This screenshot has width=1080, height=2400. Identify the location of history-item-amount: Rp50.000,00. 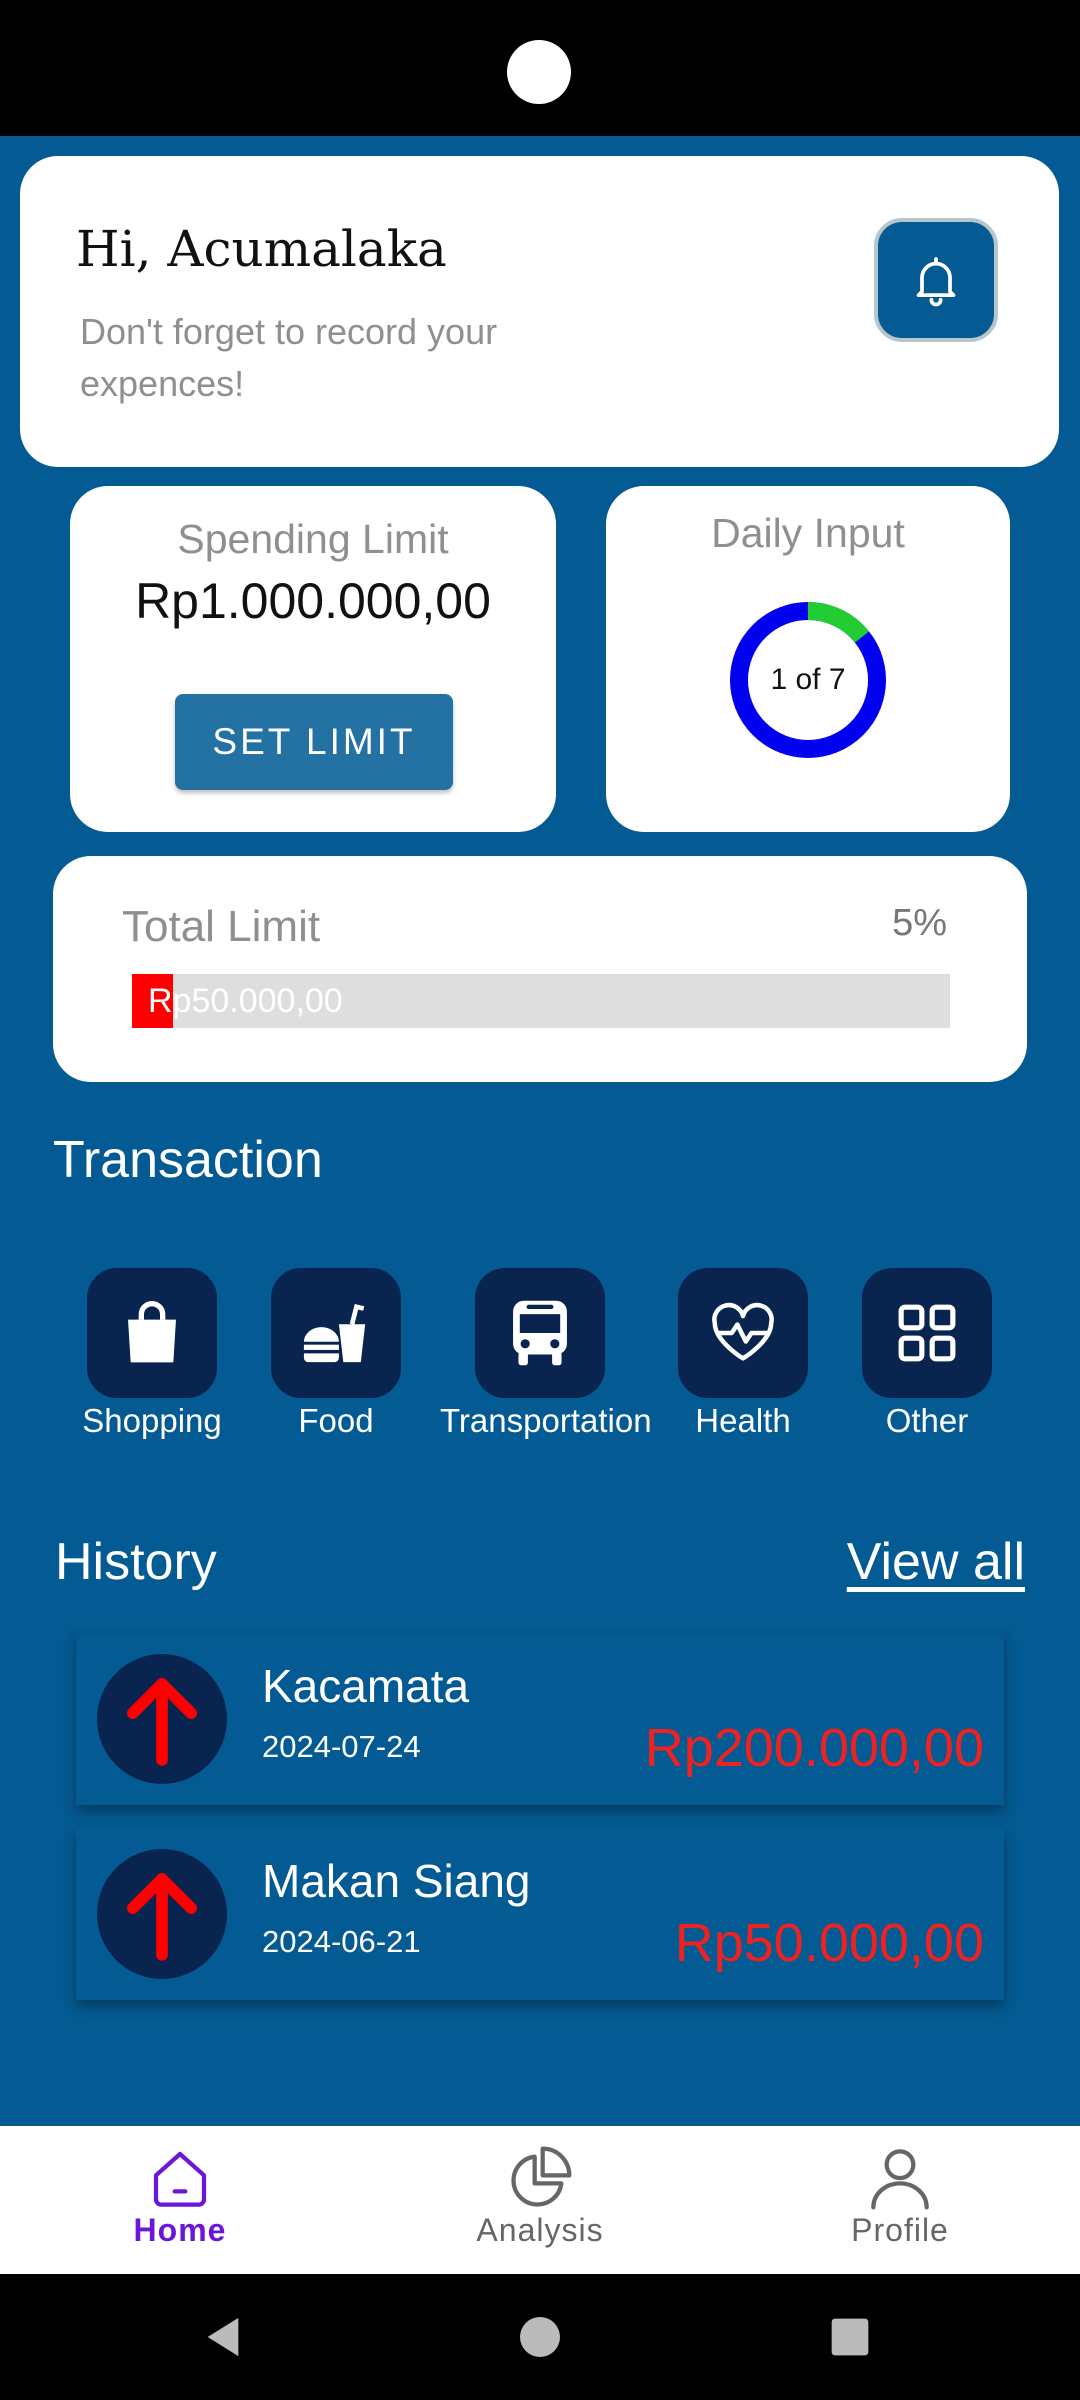
(829, 1943).